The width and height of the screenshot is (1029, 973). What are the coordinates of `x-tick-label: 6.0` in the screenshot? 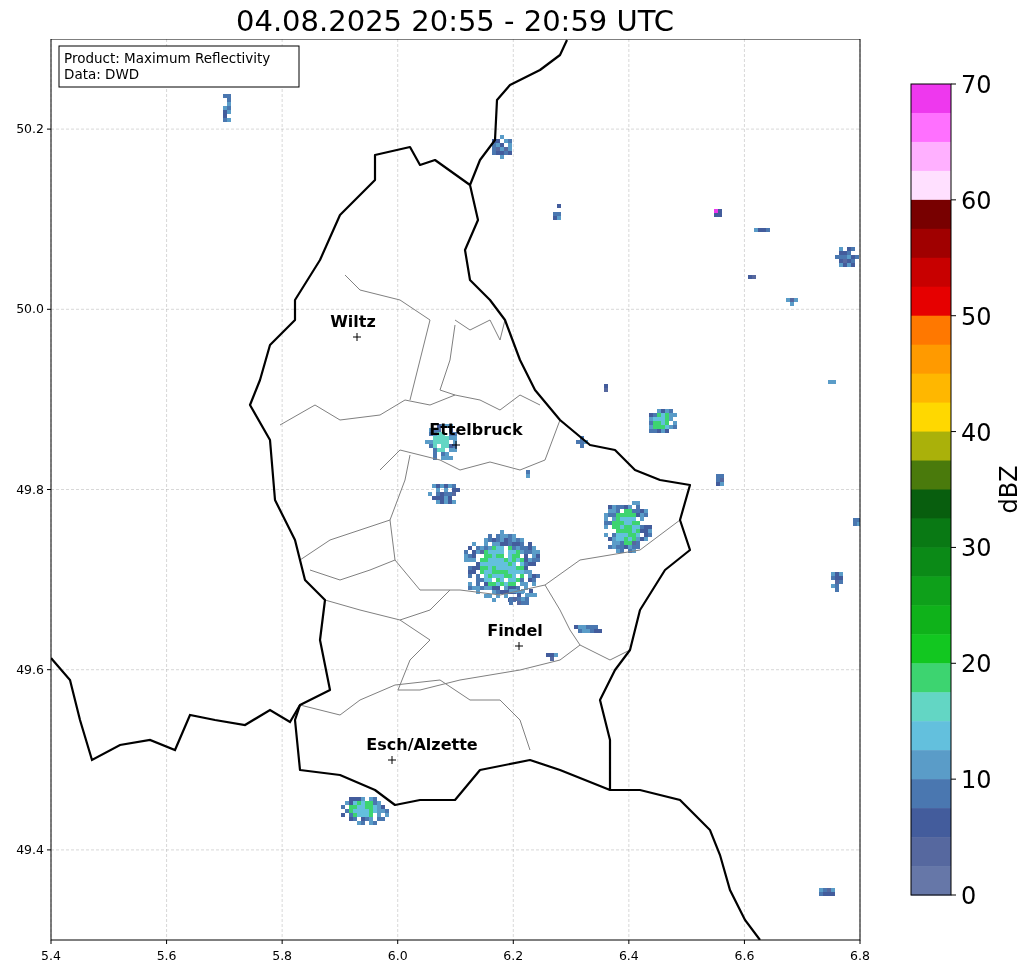 It's located at (397, 955).